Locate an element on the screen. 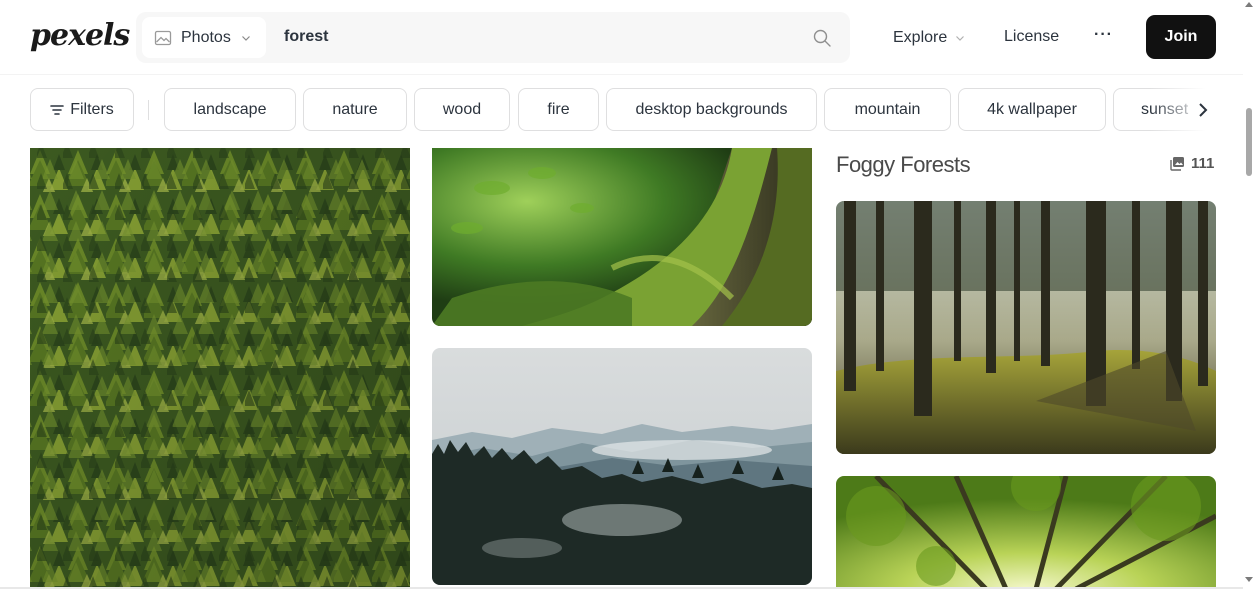 This screenshot has height=589, width=1255. tag-chip: desktop backgrounds is located at coordinates (711, 109).